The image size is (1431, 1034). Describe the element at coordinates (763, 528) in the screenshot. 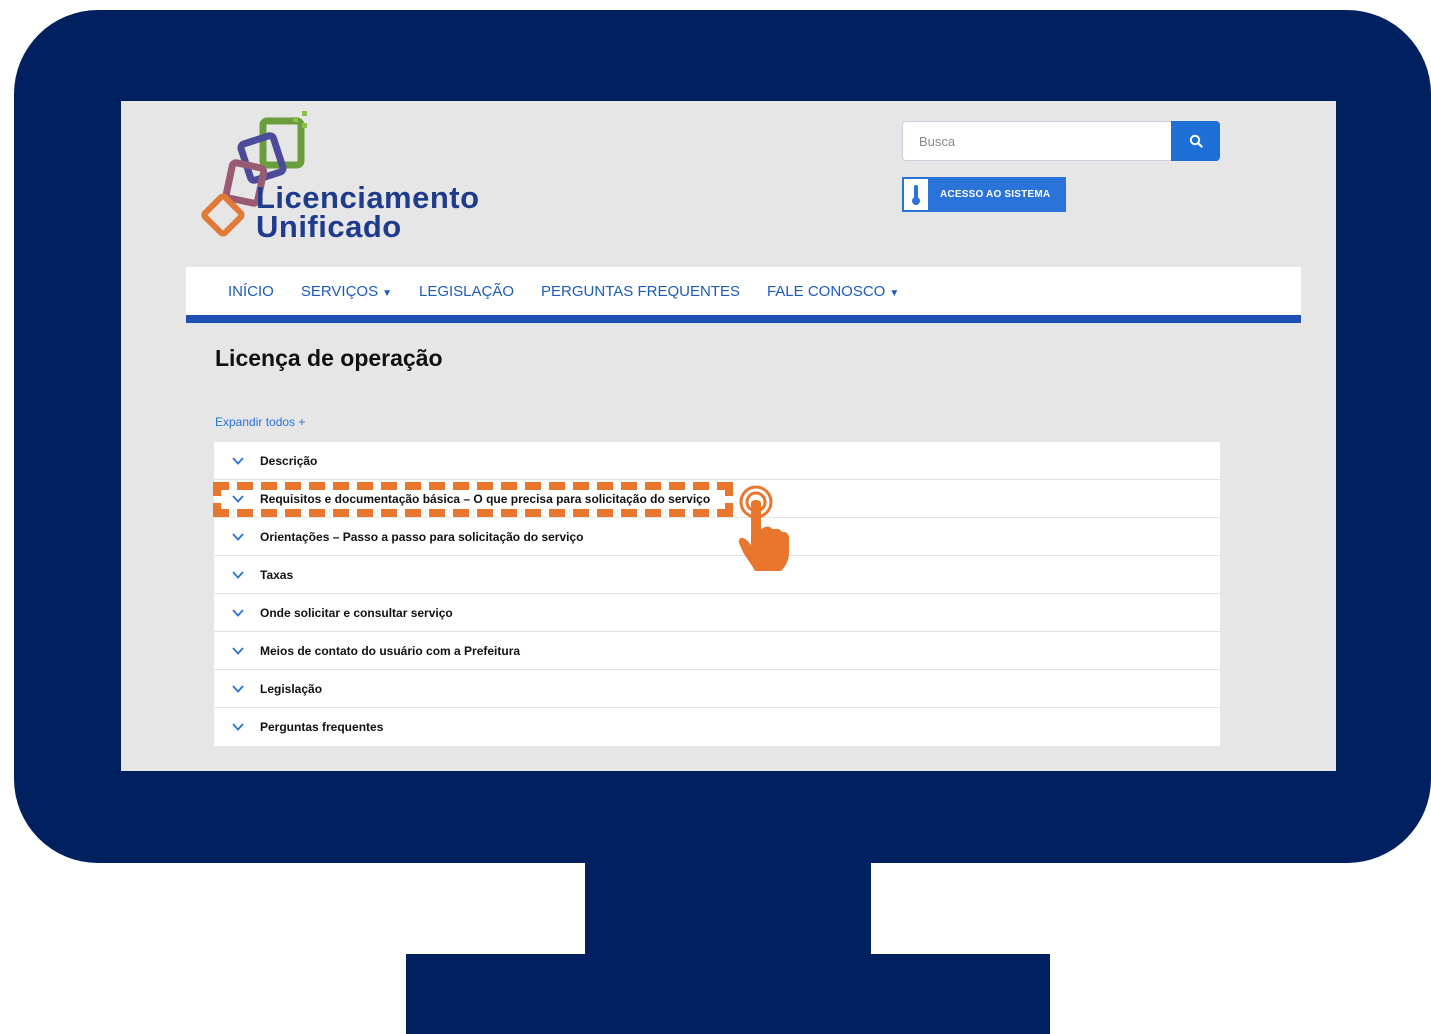

I see `pointing-hand-icon` at that location.